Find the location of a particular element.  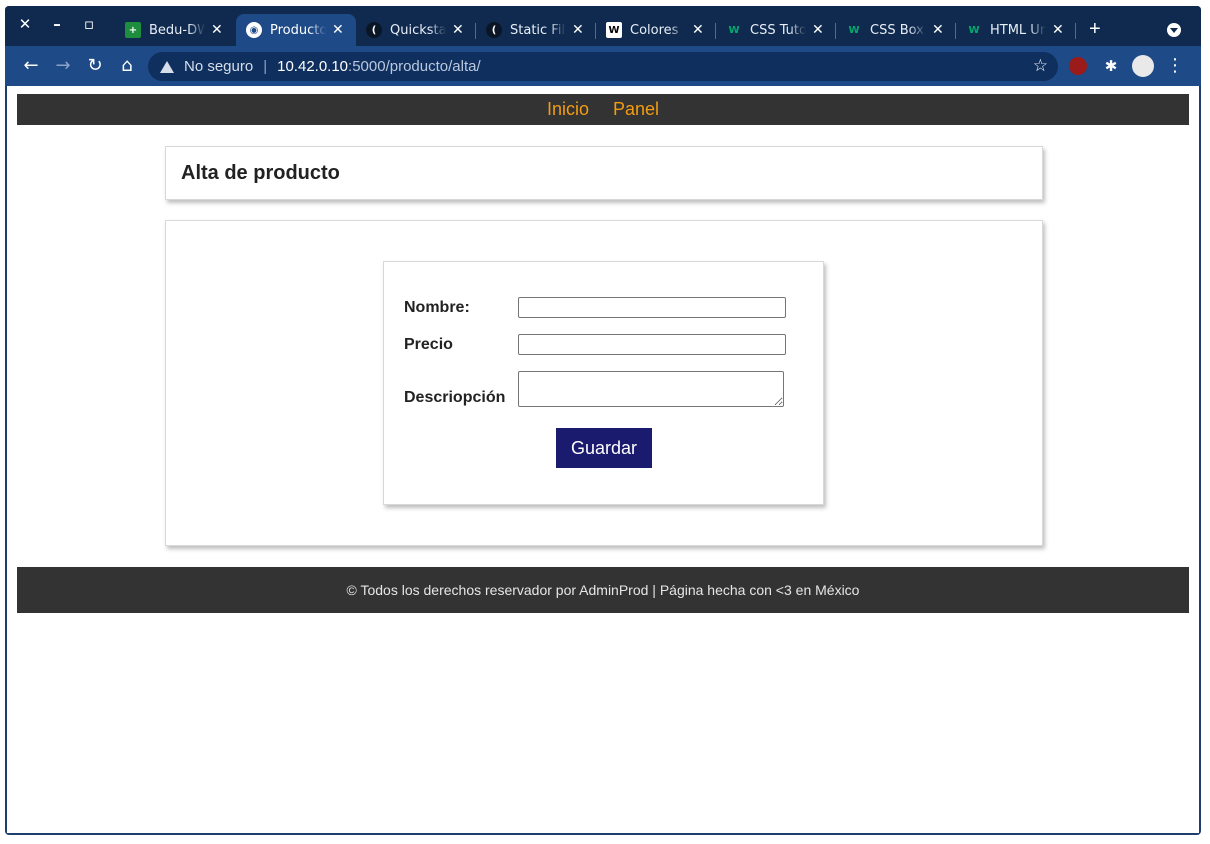

url-host: 10.42.0.10 is located at coordinates (313, 66).